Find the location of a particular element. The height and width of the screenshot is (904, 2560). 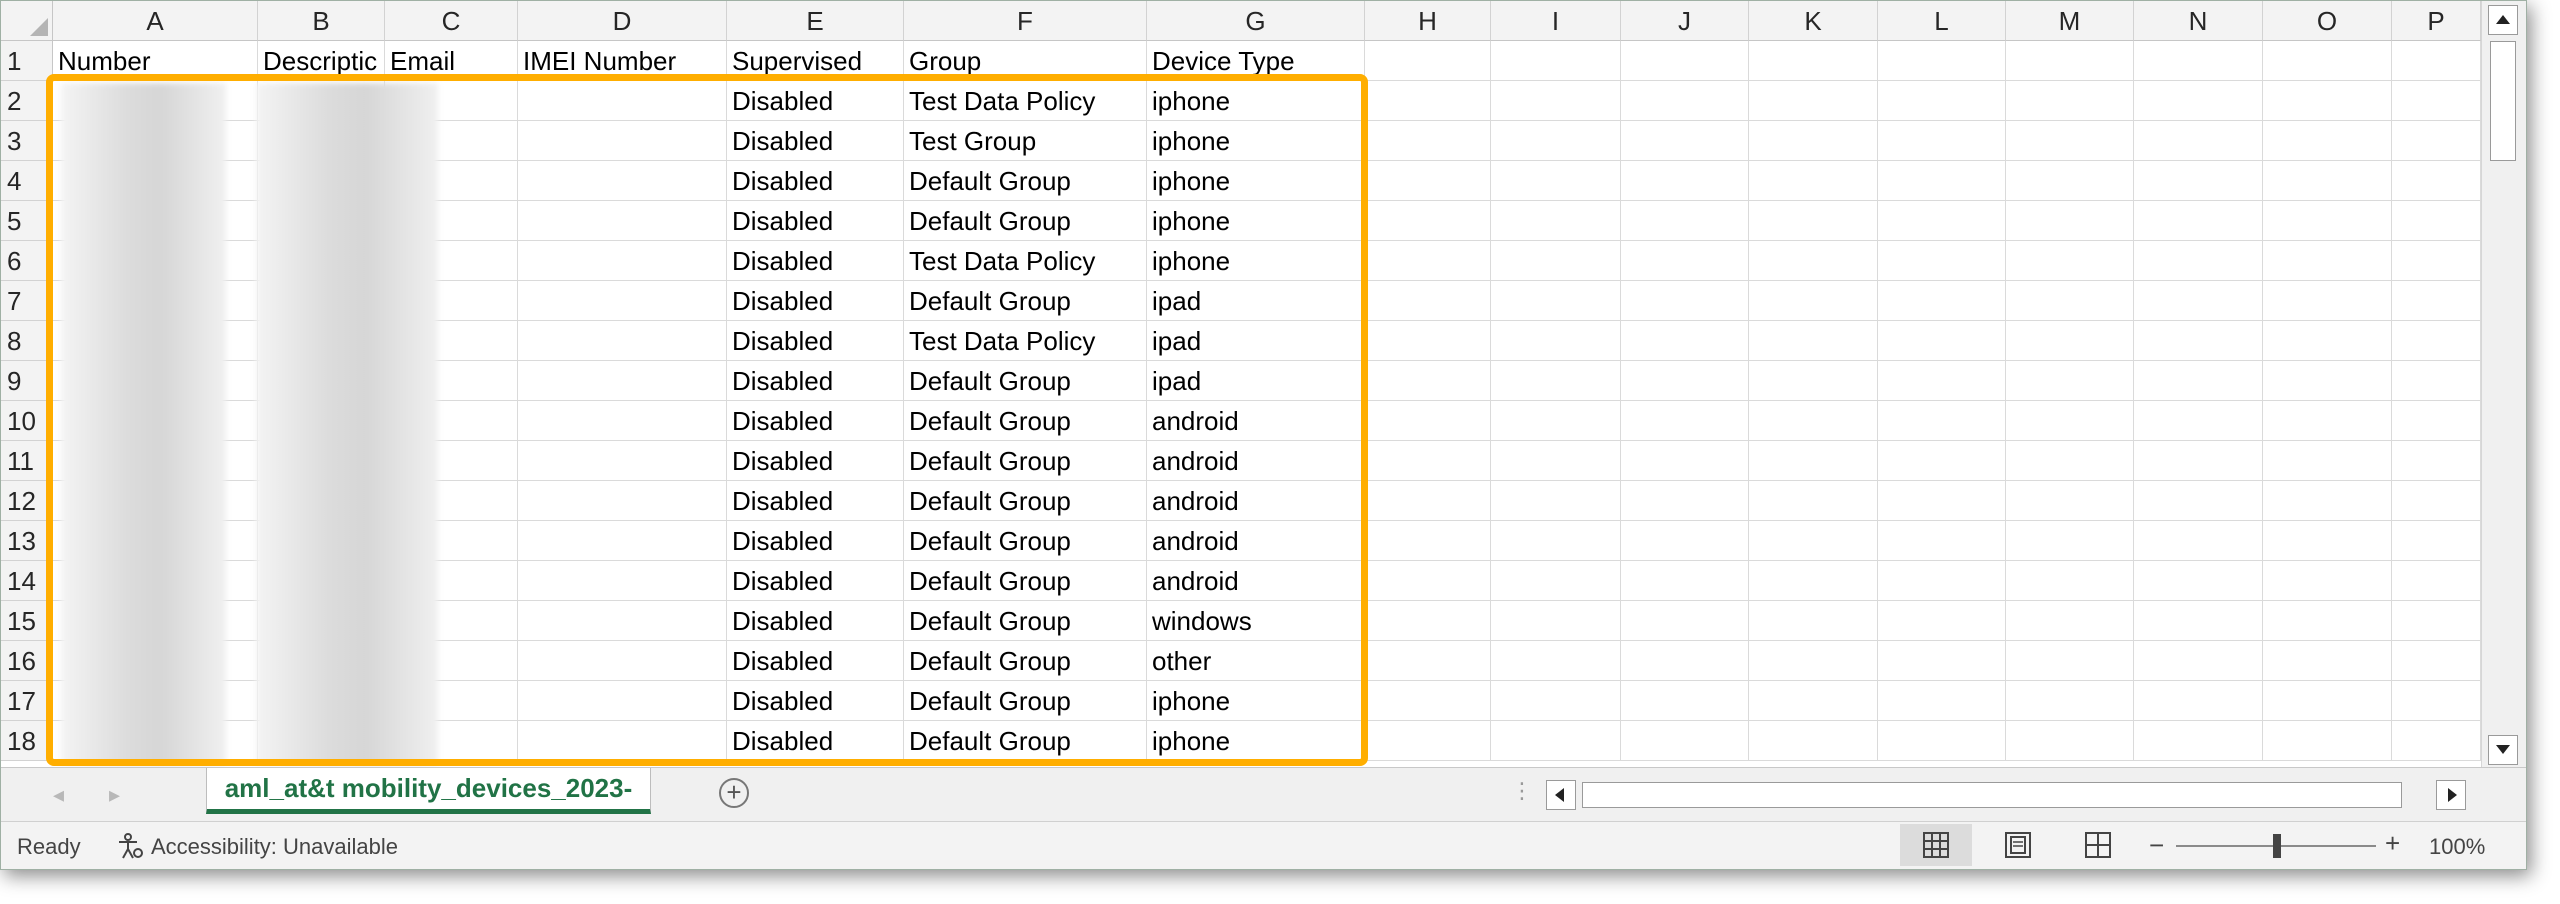

scroll-down-button is located at coordinates (2503, 750).